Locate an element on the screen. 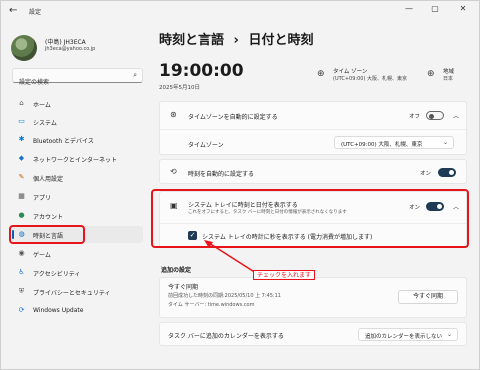  timezone-label: タイムゾーン is located at coordinates (206, 145).